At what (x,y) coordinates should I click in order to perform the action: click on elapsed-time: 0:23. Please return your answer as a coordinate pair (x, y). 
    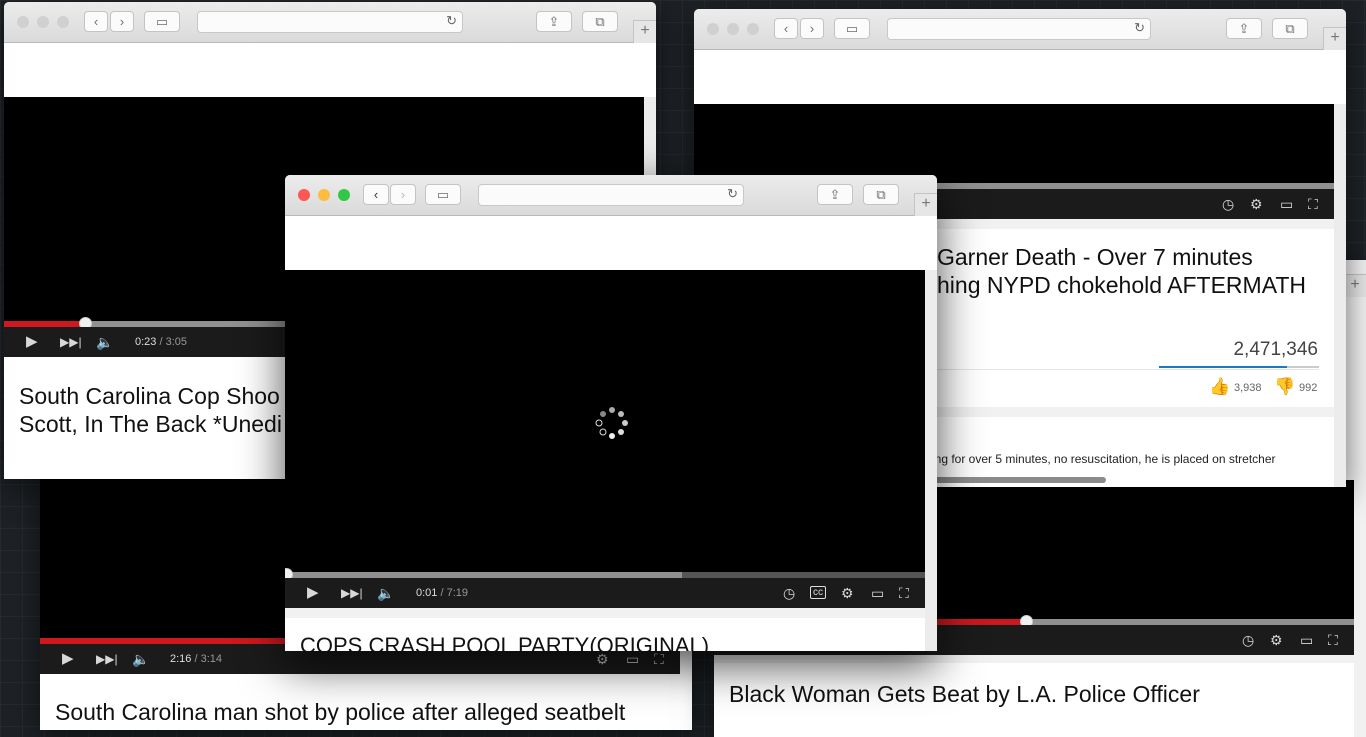
    Looking at the image, I should click on (146, 342).